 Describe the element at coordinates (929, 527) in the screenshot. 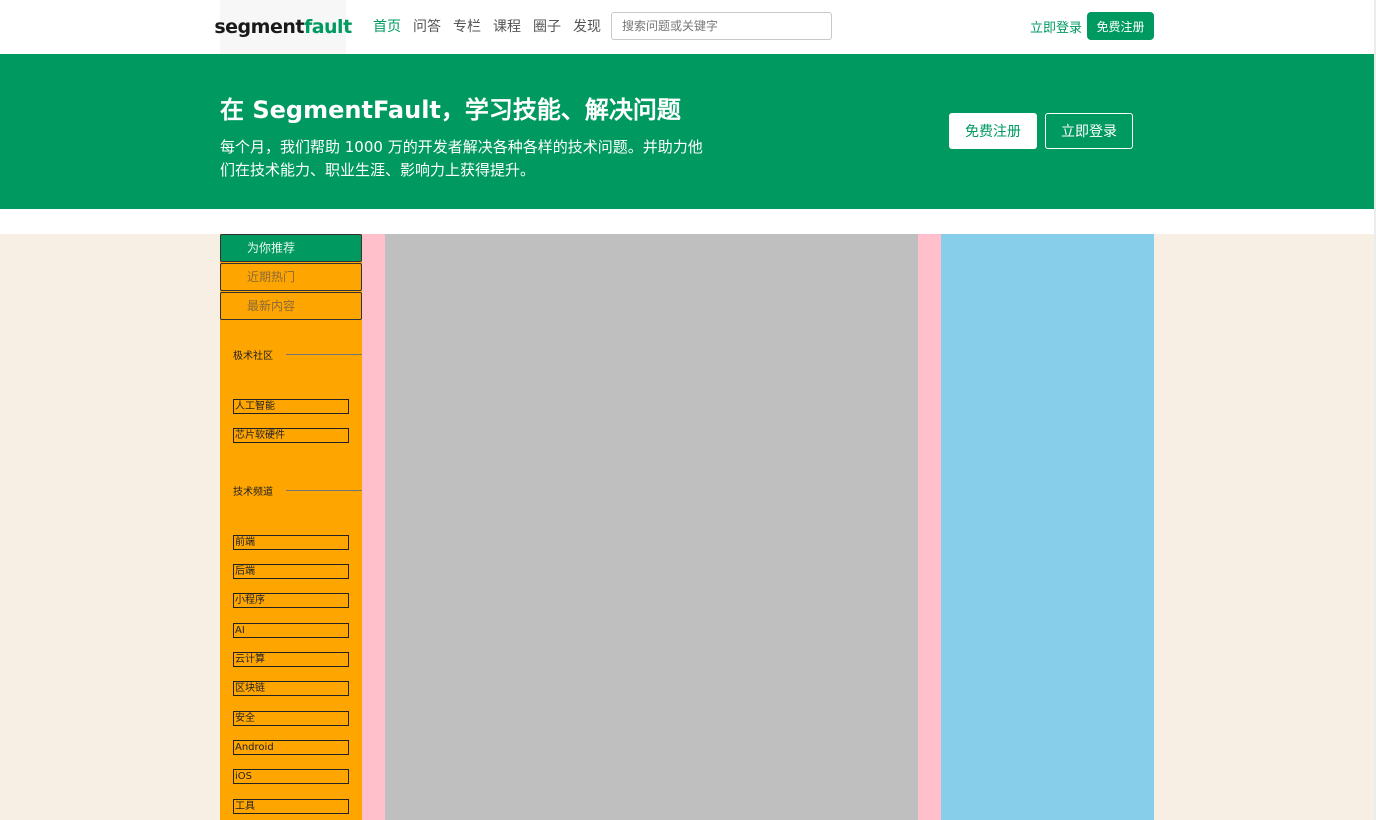

I see `right-gutter` at that location.